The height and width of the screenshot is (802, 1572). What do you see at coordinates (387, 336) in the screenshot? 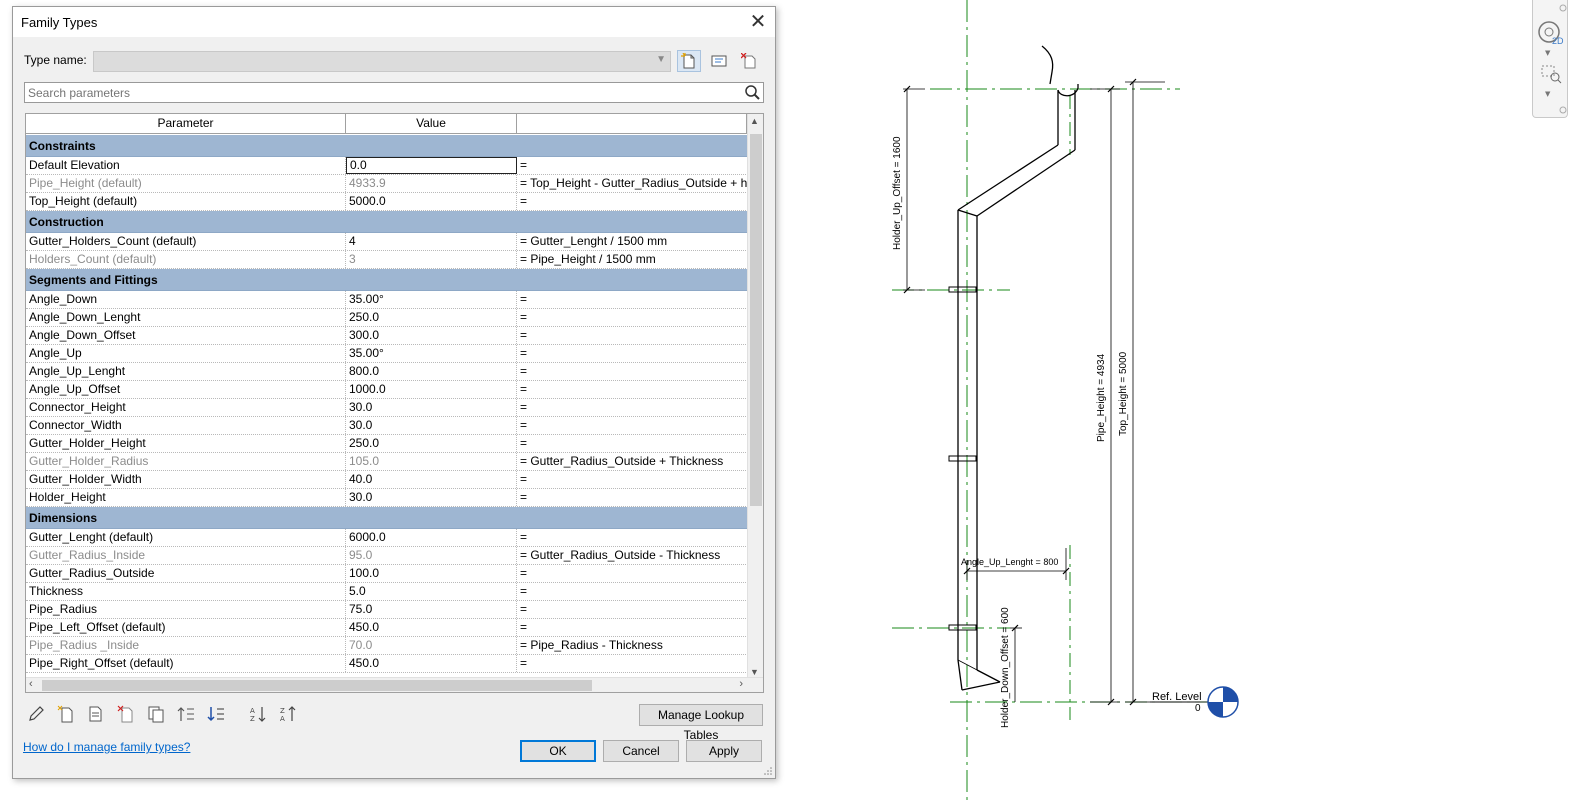
I see `parameter-row: Angle_Down_Offset 300.0 =` at bounding box center [387, 336].